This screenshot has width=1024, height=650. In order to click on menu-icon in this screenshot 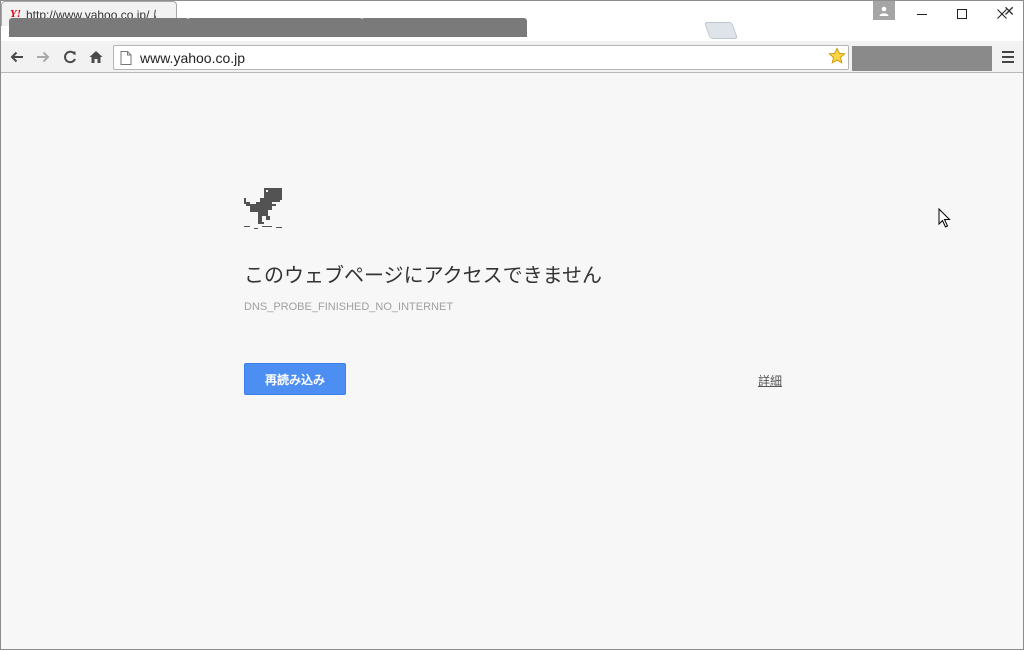, I will do `click(1008, 57)`.